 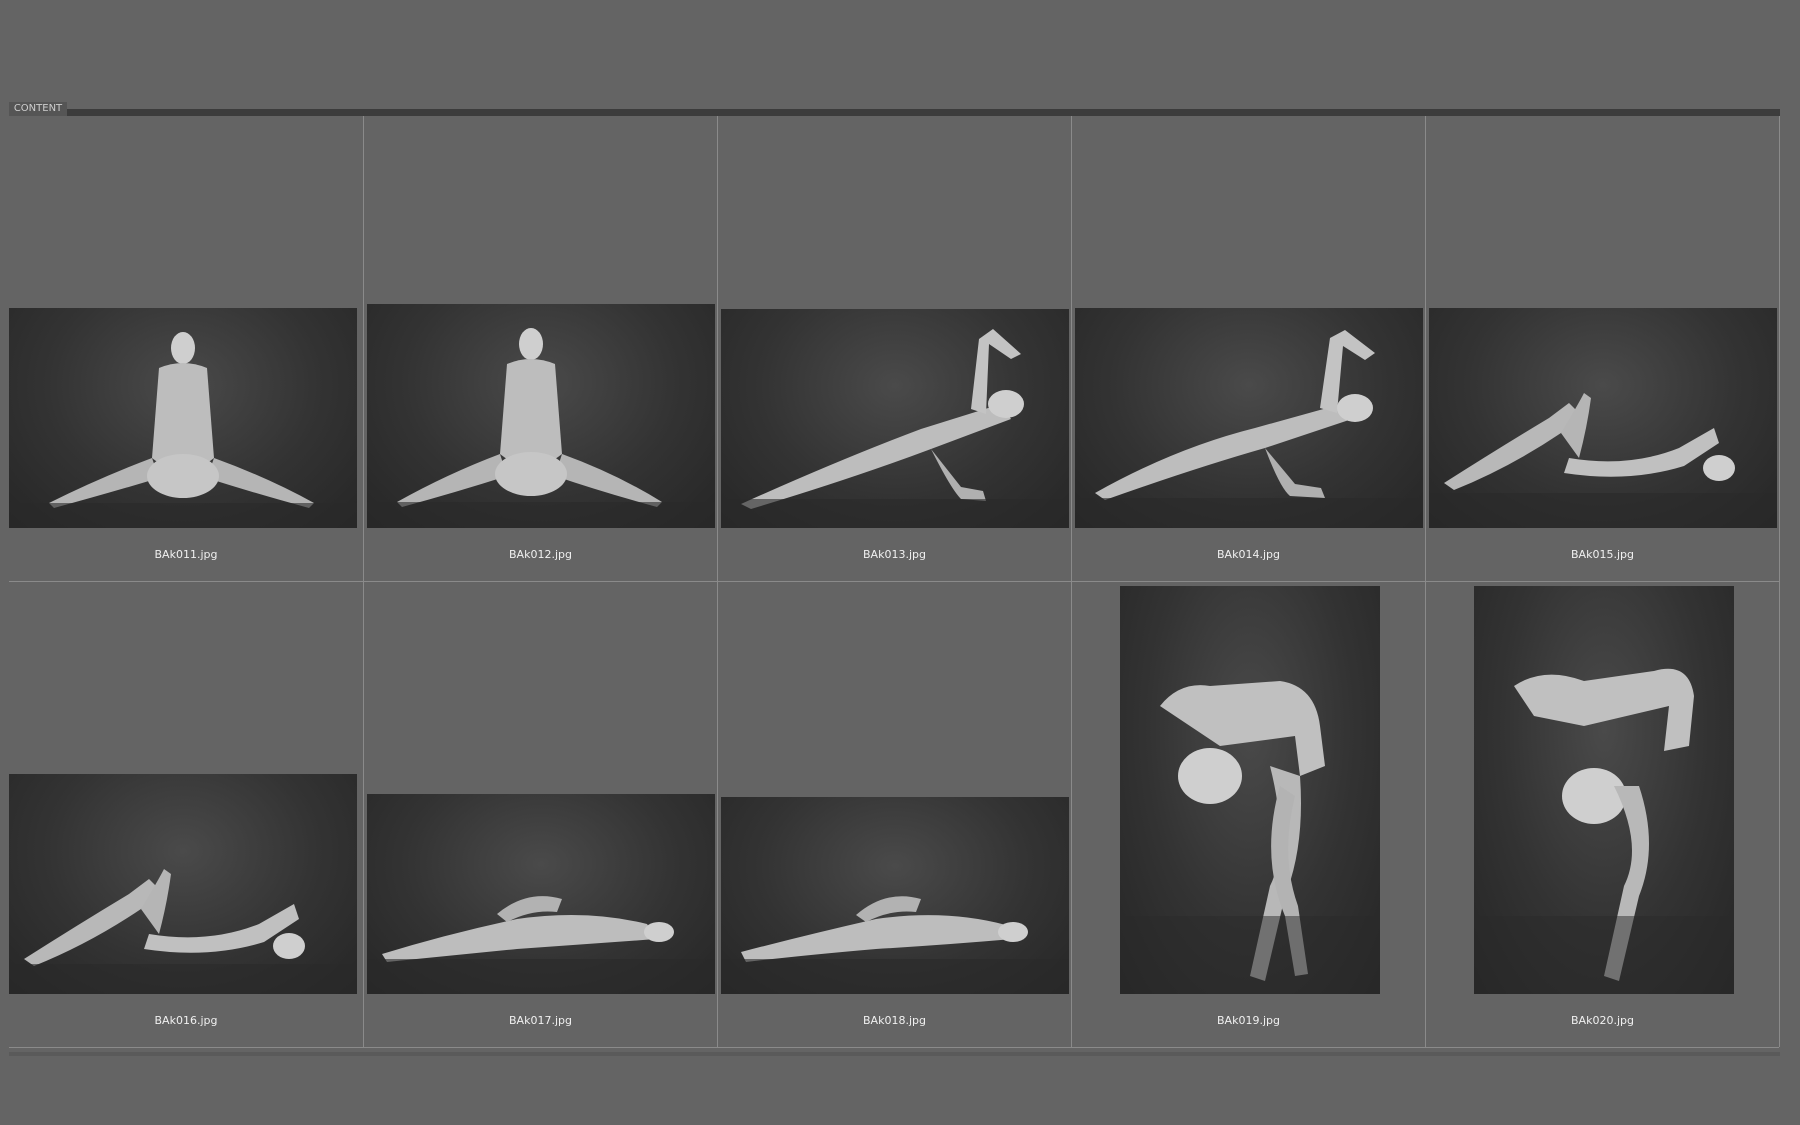 I want to click on tab-bar: CONTENT, so click(x=894, y=109).